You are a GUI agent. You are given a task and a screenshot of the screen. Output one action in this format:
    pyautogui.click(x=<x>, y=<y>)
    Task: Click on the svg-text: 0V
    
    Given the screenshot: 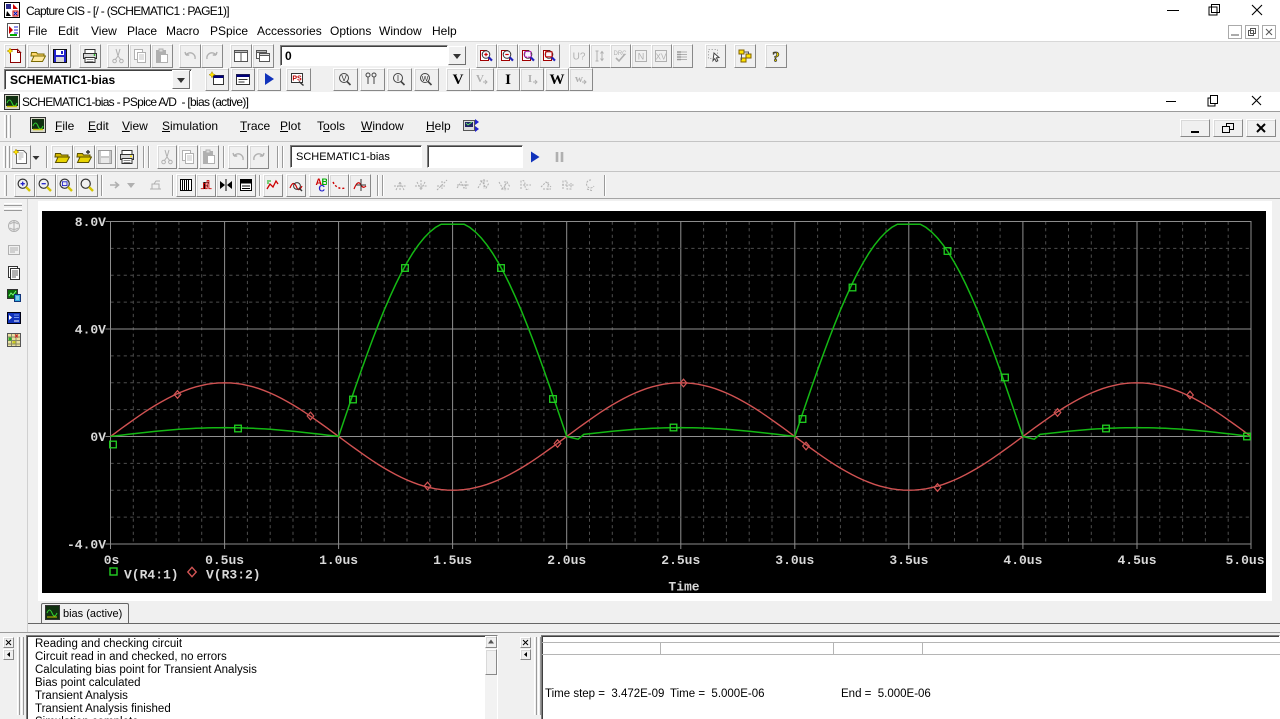 What is the action you would take?
    pyautogui.click(x=98, y=437)
    